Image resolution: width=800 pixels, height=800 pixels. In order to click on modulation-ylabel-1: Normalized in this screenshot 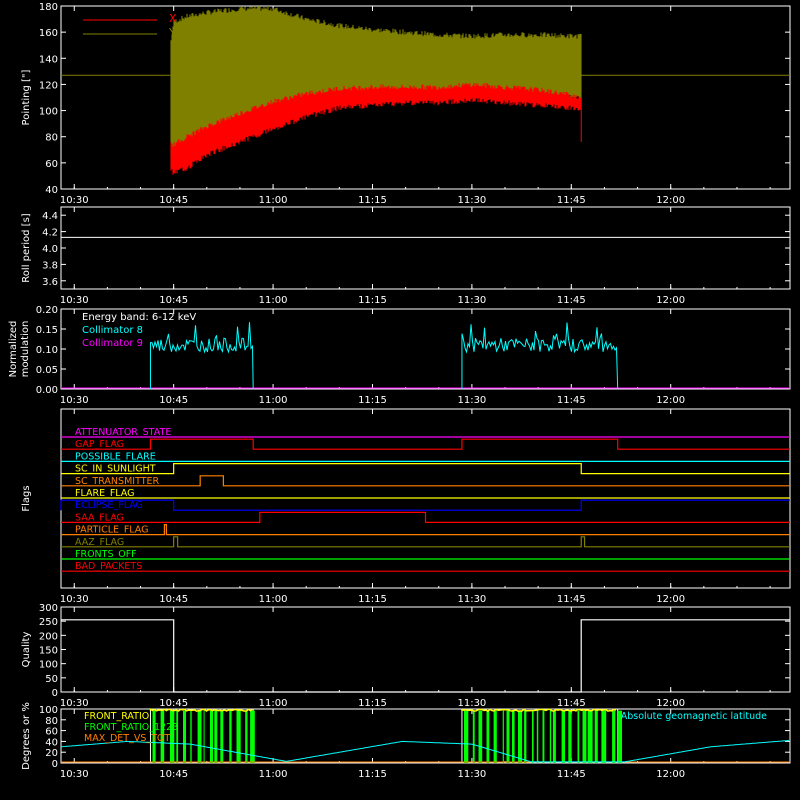, I will do `click(13, 349)`.